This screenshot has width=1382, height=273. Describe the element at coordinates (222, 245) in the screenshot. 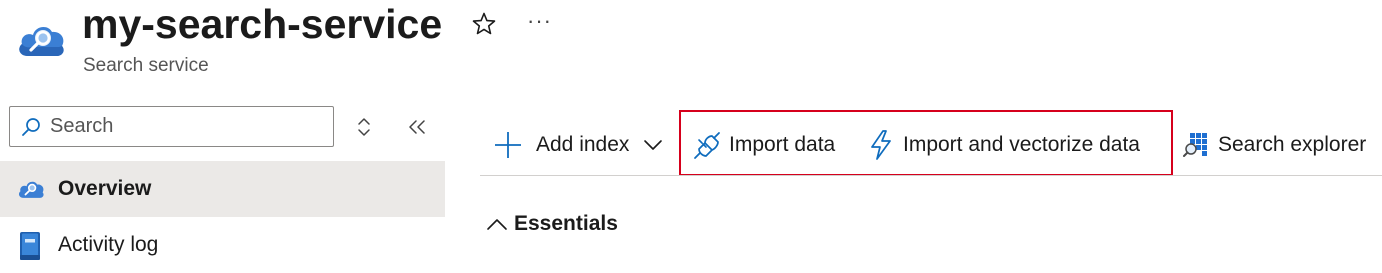

I see `sidebar-item-activity-log: Activity log` at that location.